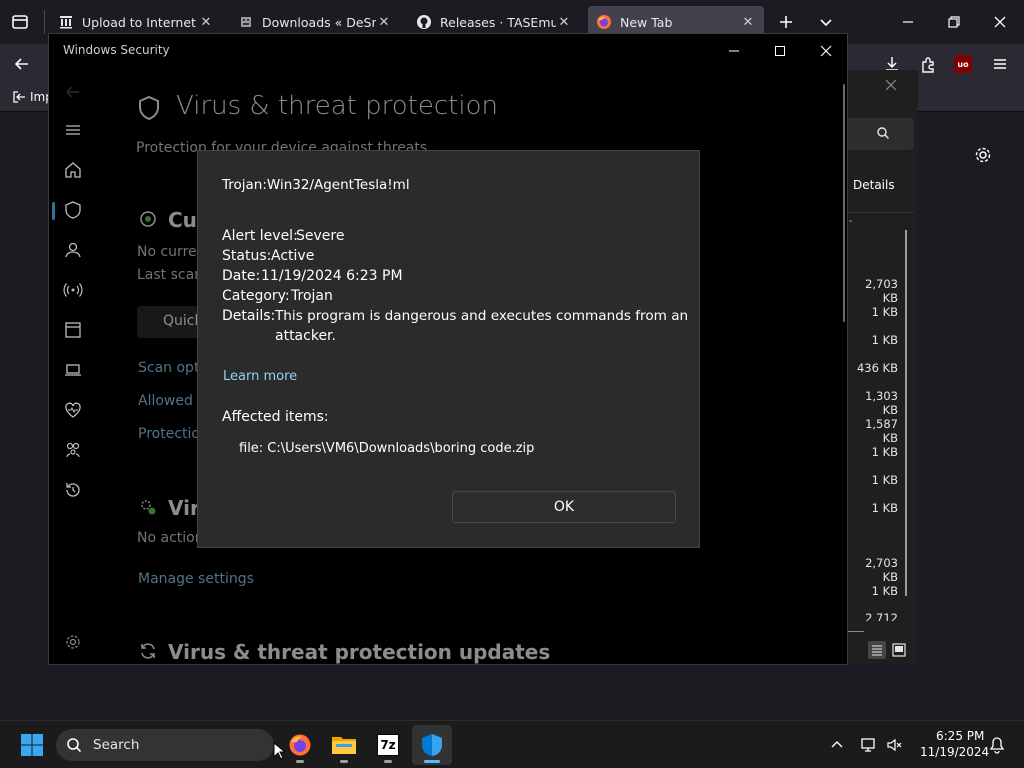 Image resolution: width=1024 pixels, height=768 pixels. I want to click on explorer-scrollbar, so click(906, 413).